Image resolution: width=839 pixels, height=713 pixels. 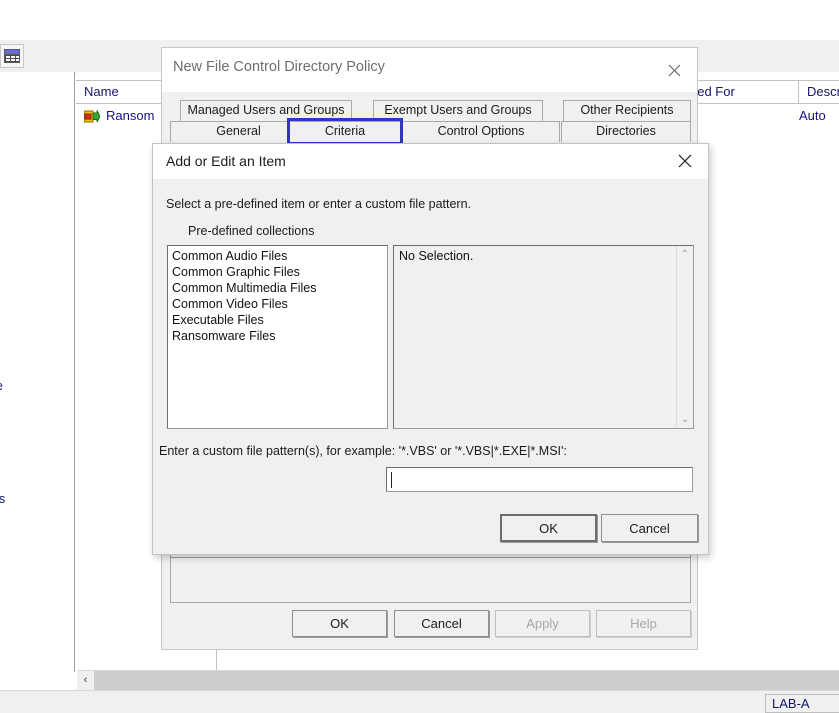 I want to click on selection-preview-panel: No Selection. ⌃ ⌄, so click(x=543, y=337).